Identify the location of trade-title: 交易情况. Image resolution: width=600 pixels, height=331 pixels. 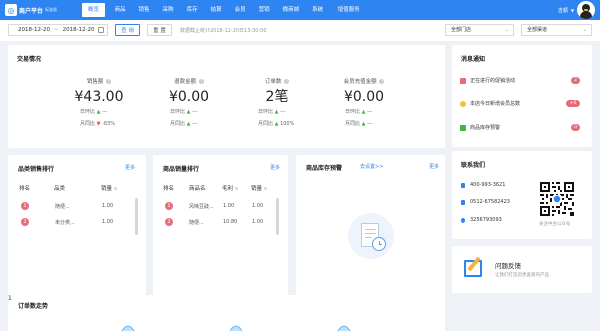
(29, 59).